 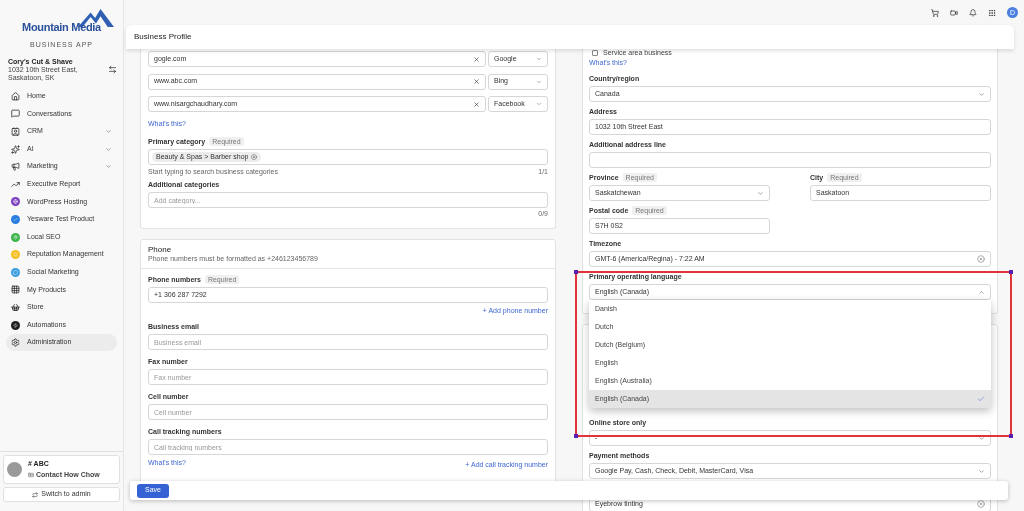 I want to click on switch-account-icon, so click(x=112, y=69).